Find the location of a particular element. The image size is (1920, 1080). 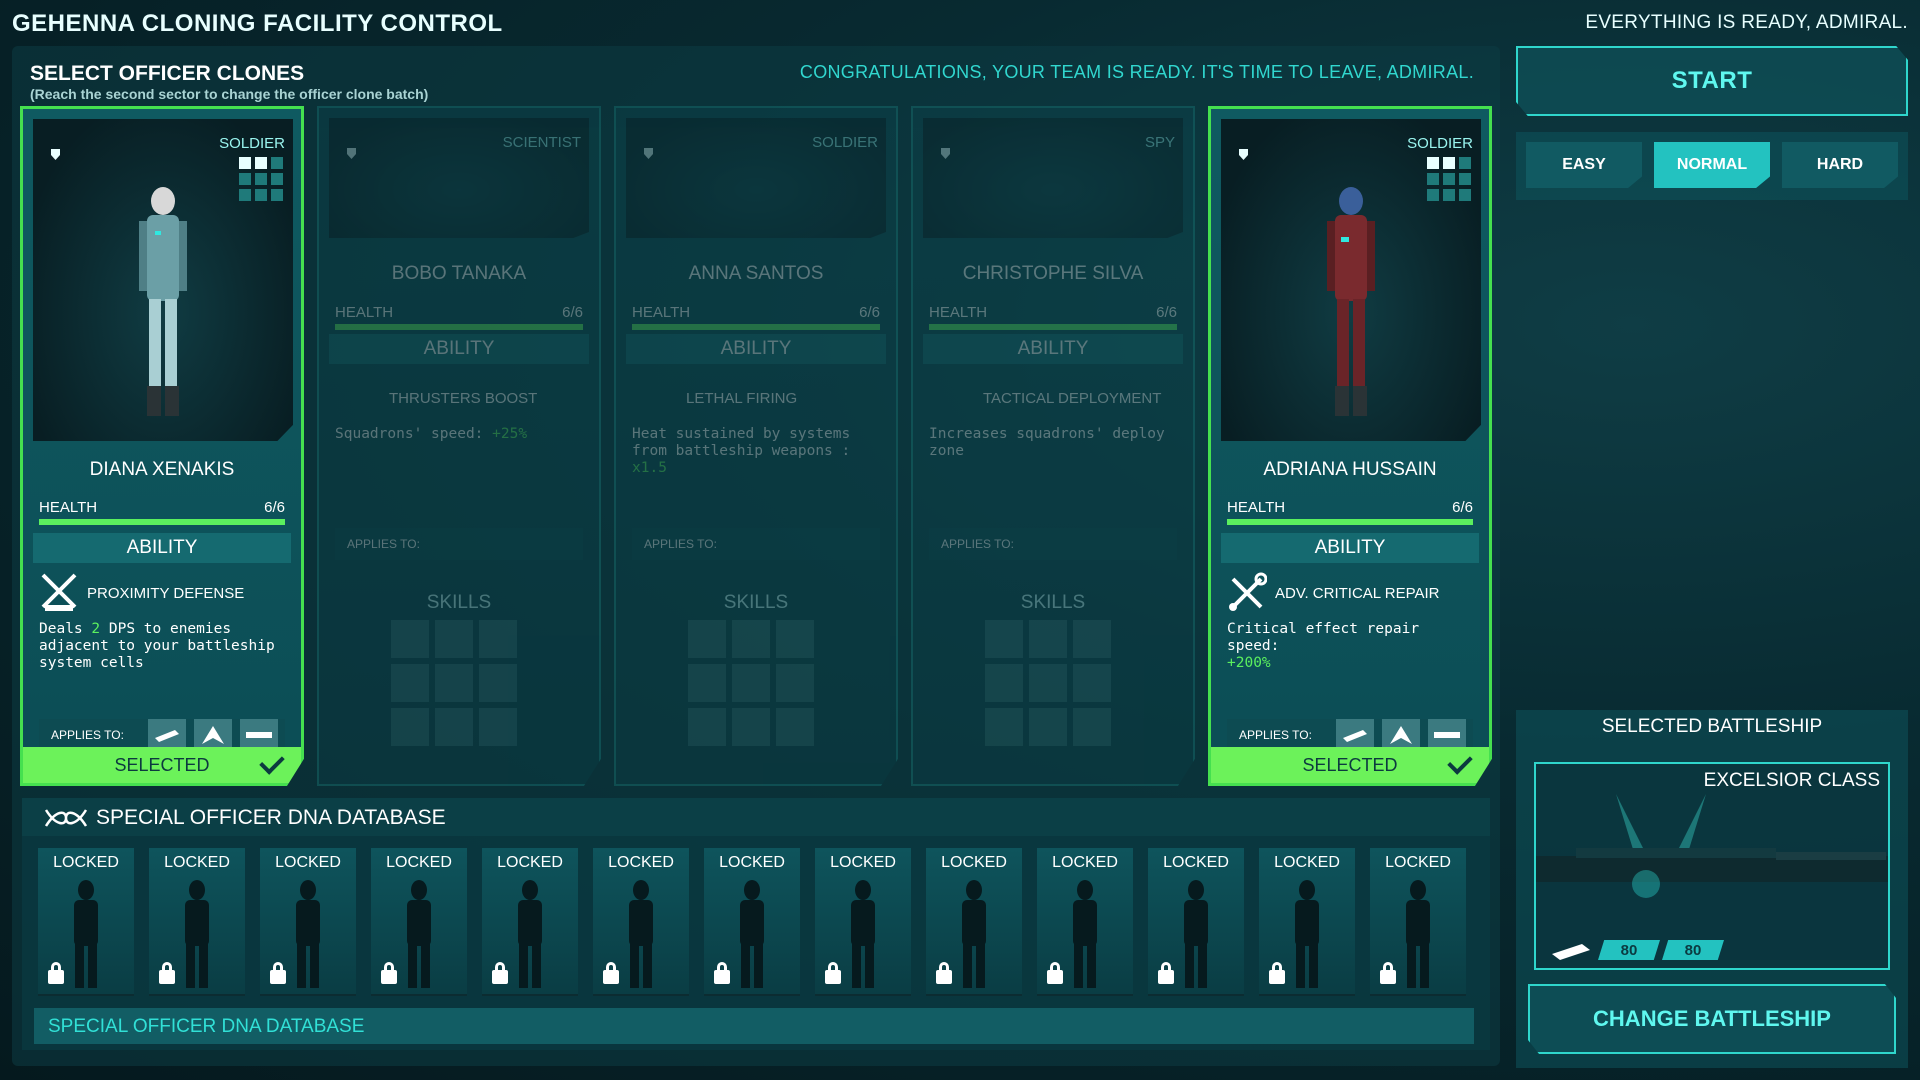

difficulty-normal-button: NORMAL is located at coordinates (1712, 165).